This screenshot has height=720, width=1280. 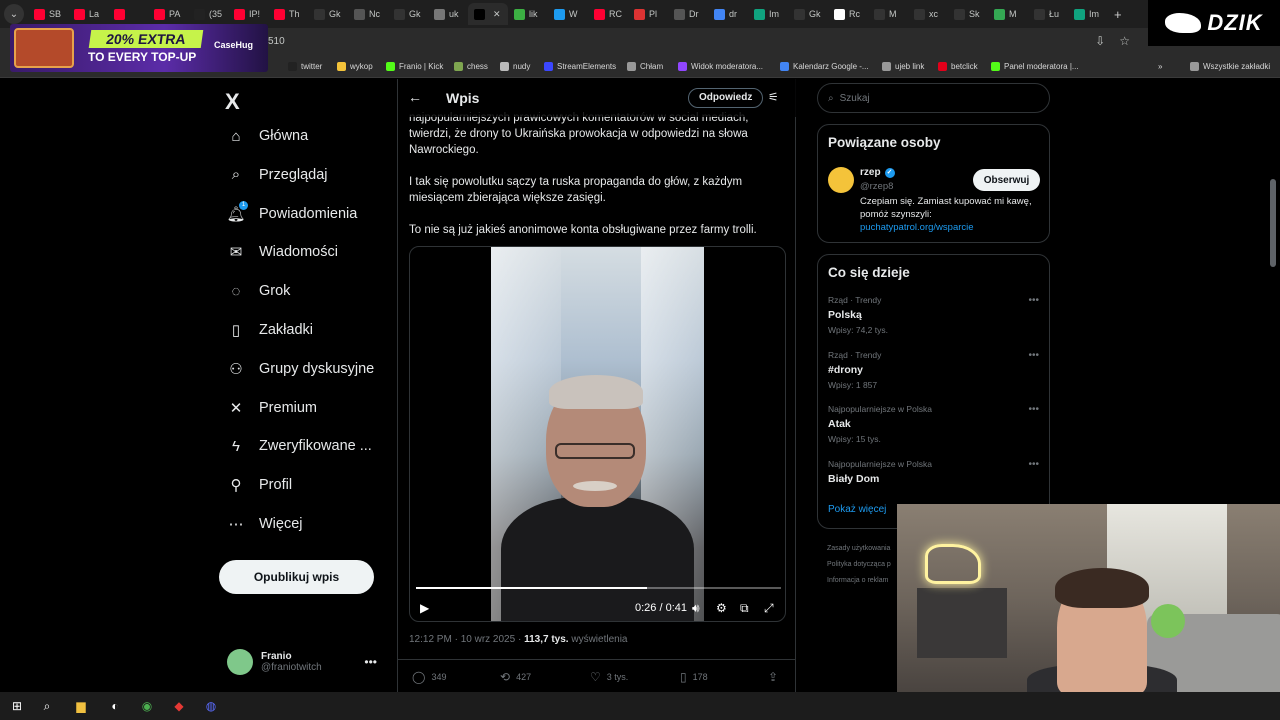 What do you see at coordinates (139, 48) in the screenshot?
I see `casehug-promo-banner: 20% EXTRA TO EVERY TOP-UP CaseHug` at bounding box center [139, 48].